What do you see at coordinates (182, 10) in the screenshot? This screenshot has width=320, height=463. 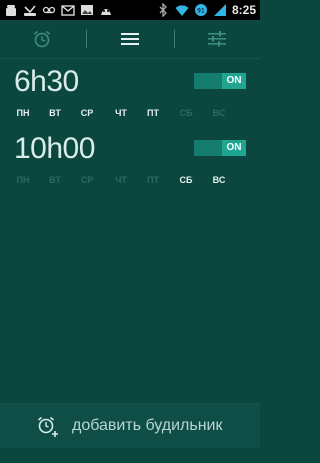 I see `wifi-icon` at bounding box center [182, 10].